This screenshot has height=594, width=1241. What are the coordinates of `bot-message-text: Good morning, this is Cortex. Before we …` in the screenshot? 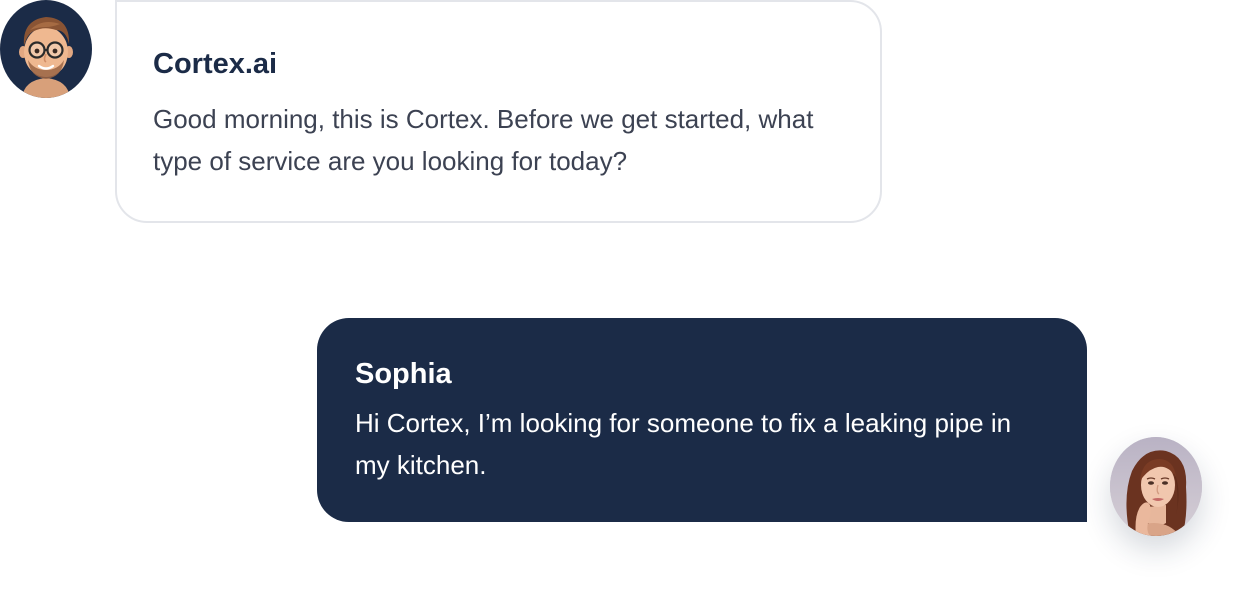 It's located at (483, 140).